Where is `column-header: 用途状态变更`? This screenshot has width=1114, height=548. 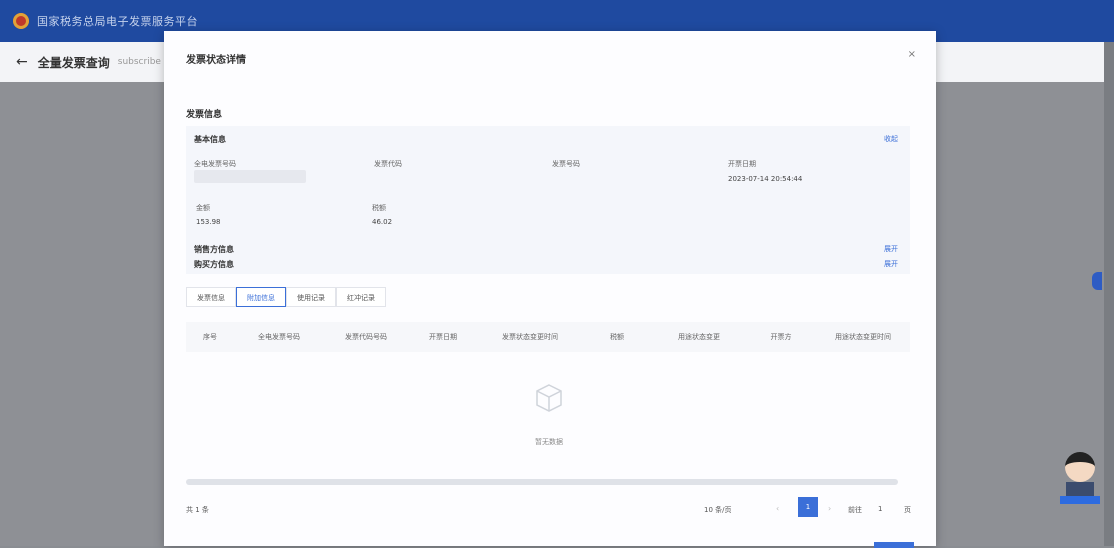
column-header: 用途状态变更 is located at coordinates (699, 337).